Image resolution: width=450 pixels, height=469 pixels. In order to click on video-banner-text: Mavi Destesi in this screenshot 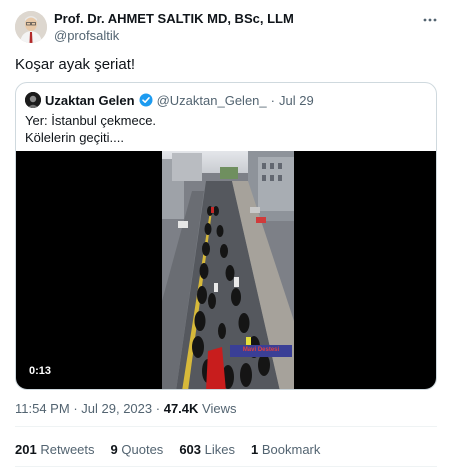, I will do `click(261, 350)`.